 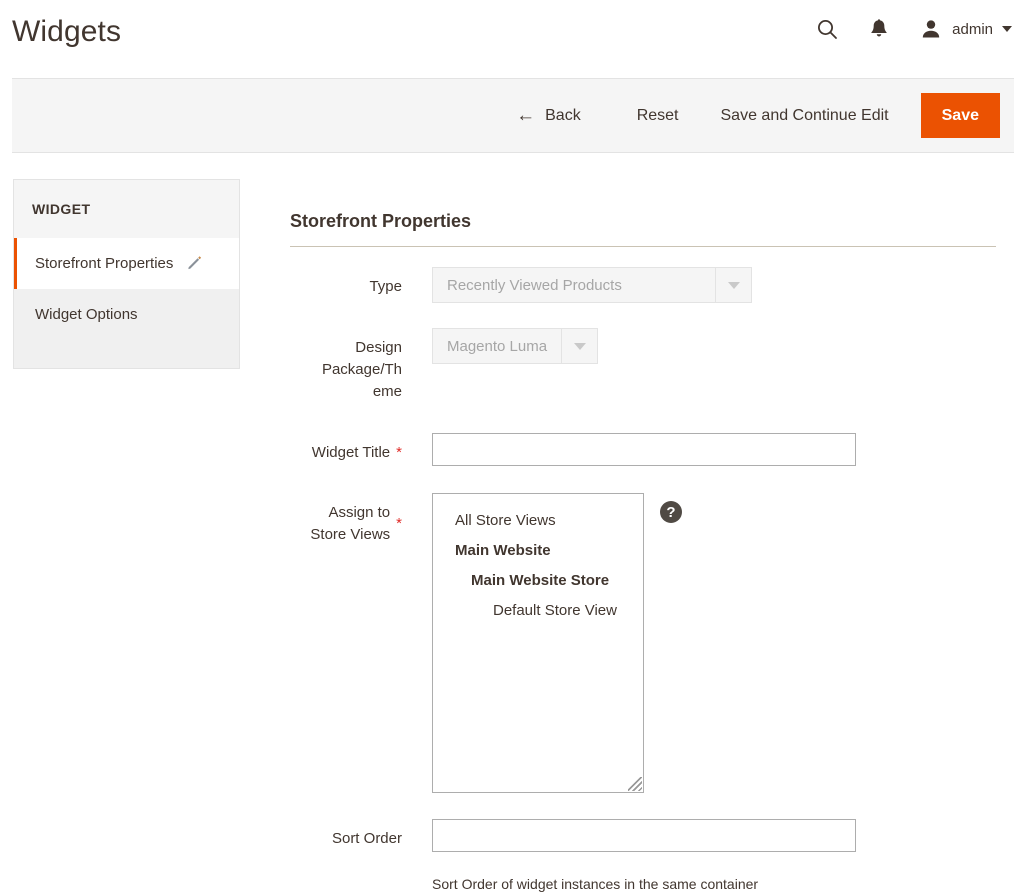 I want to click on field-widget-title-label-wrap: Widget Title *, so click(x=346, y=448).